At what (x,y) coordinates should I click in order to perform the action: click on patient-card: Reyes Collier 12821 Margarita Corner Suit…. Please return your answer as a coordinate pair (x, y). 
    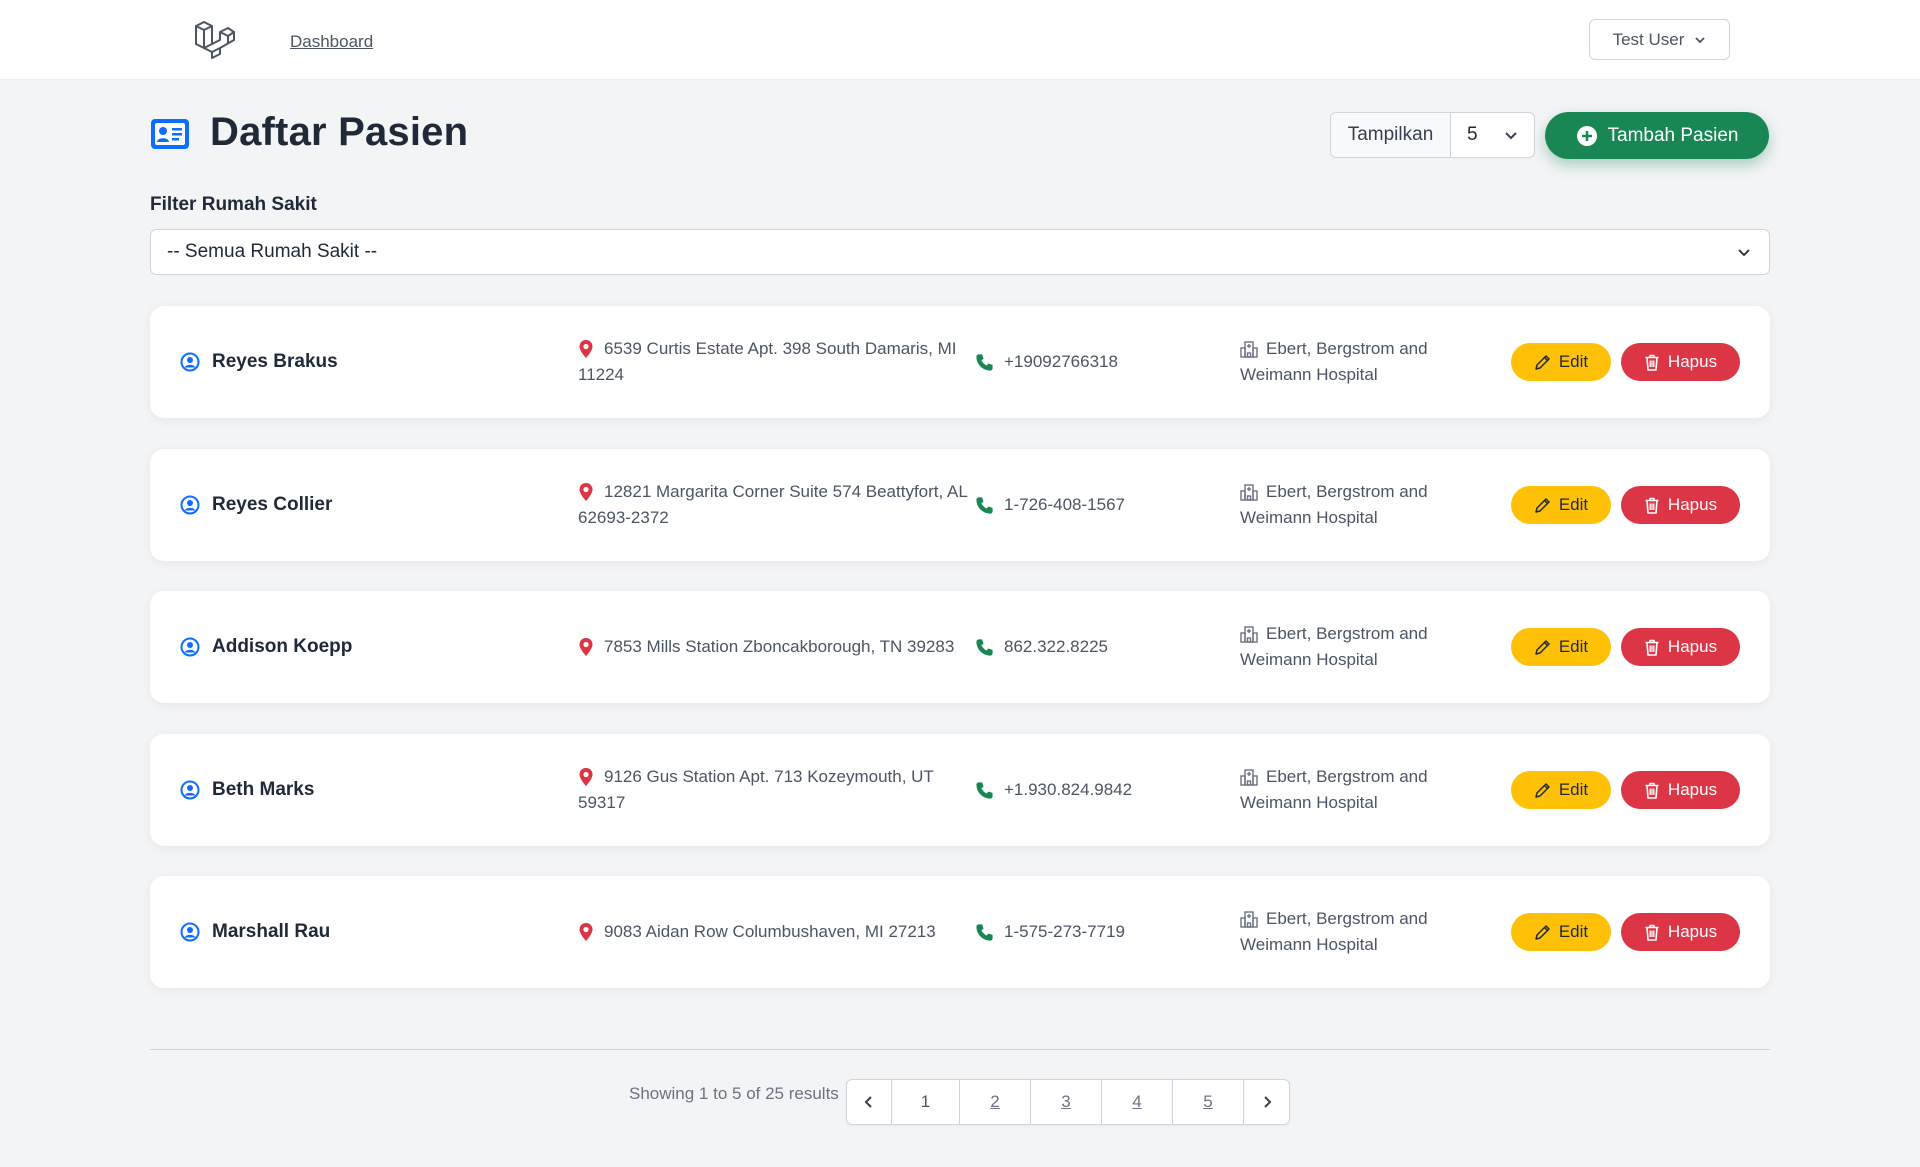
    Looking at the image, I should click on (960, 505).